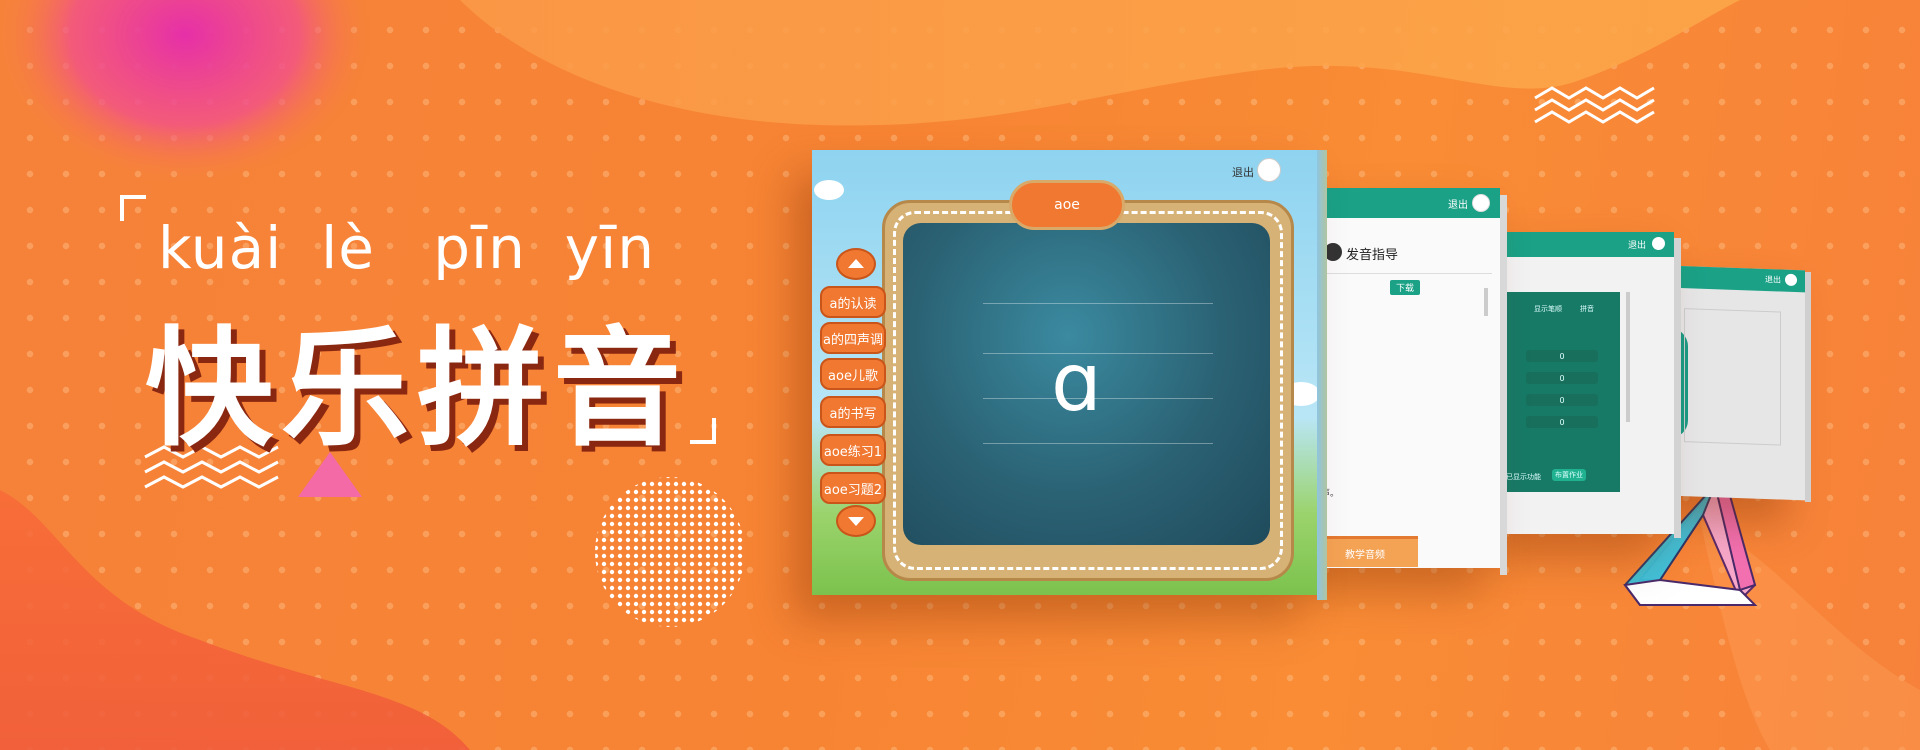  What do you see at coordinates (703, 431) in the screenshot?
I see `bracket-bottom-right` at bounding box center [703, 431].